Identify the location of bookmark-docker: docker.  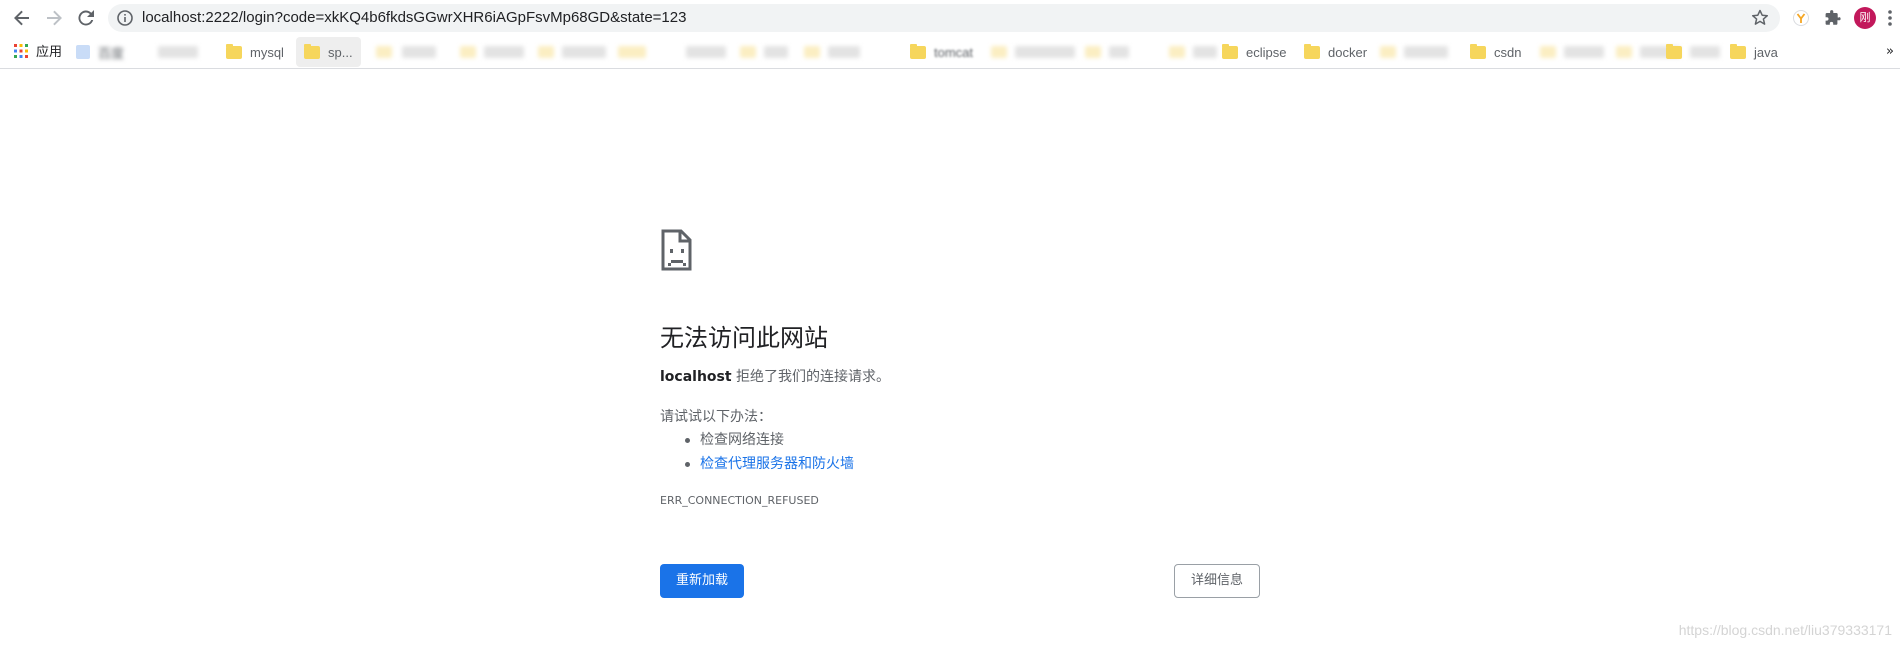
(1335, 52).